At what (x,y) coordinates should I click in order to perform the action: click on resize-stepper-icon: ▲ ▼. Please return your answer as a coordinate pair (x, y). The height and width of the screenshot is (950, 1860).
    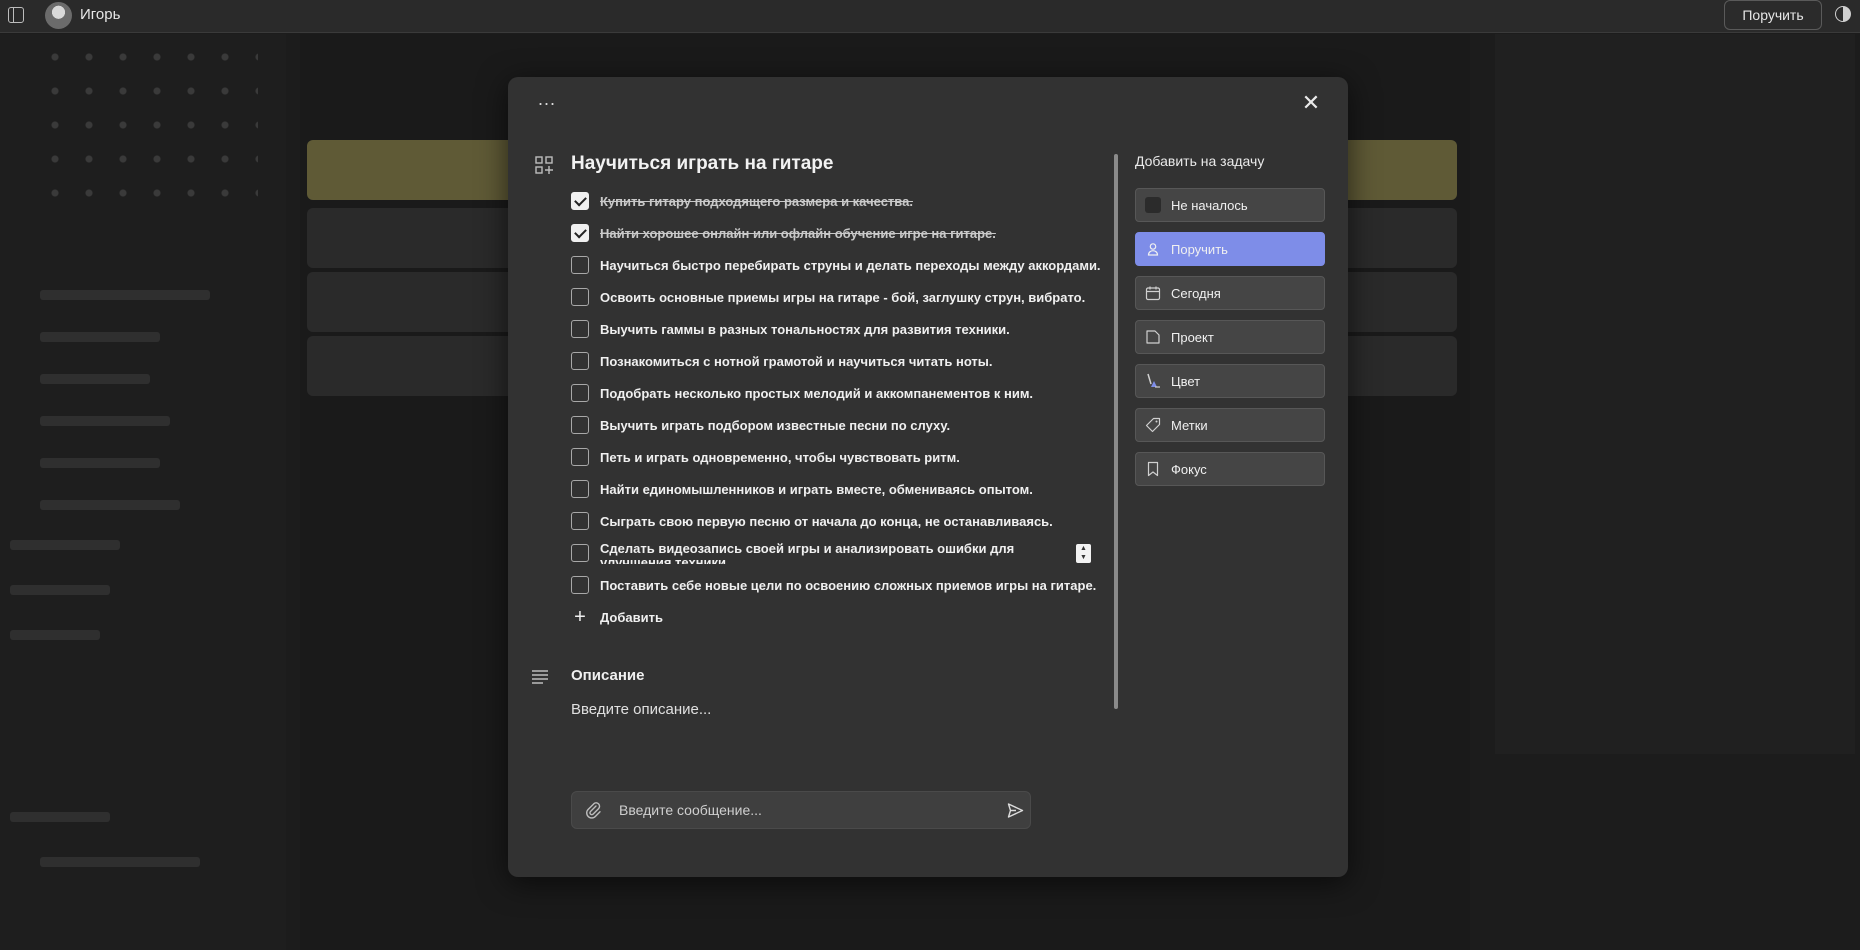
    Looking at the image, I should click on (1083, 553).